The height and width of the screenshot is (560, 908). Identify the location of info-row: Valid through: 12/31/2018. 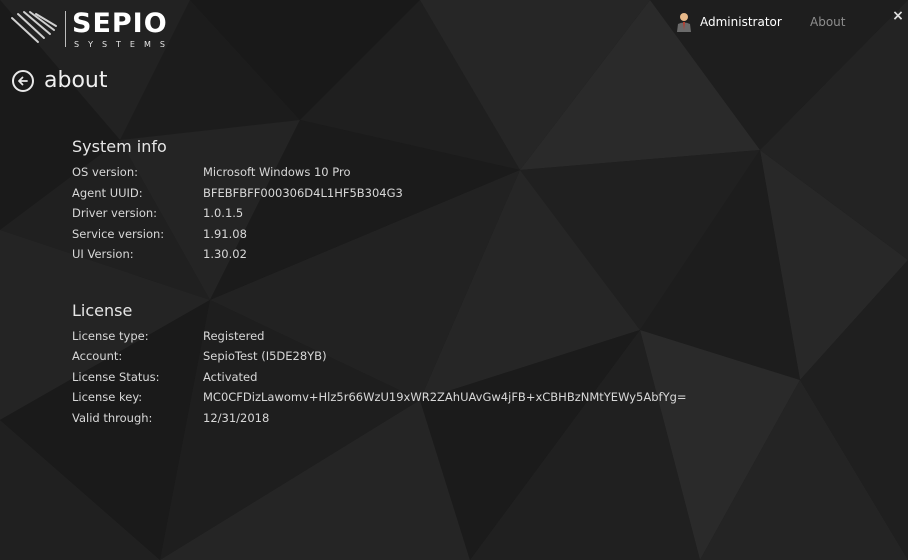
(472, 418).